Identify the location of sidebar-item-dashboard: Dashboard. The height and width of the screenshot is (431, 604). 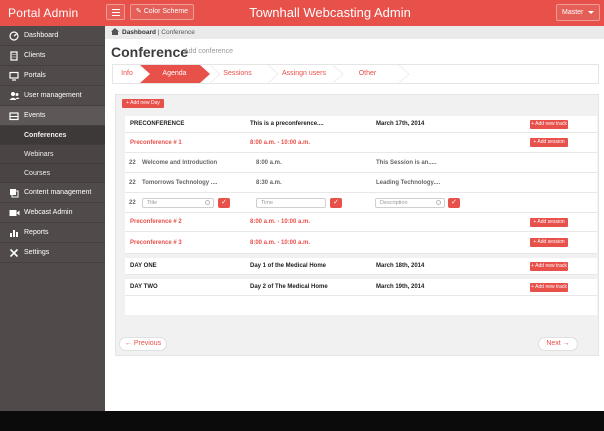
(52, 36).